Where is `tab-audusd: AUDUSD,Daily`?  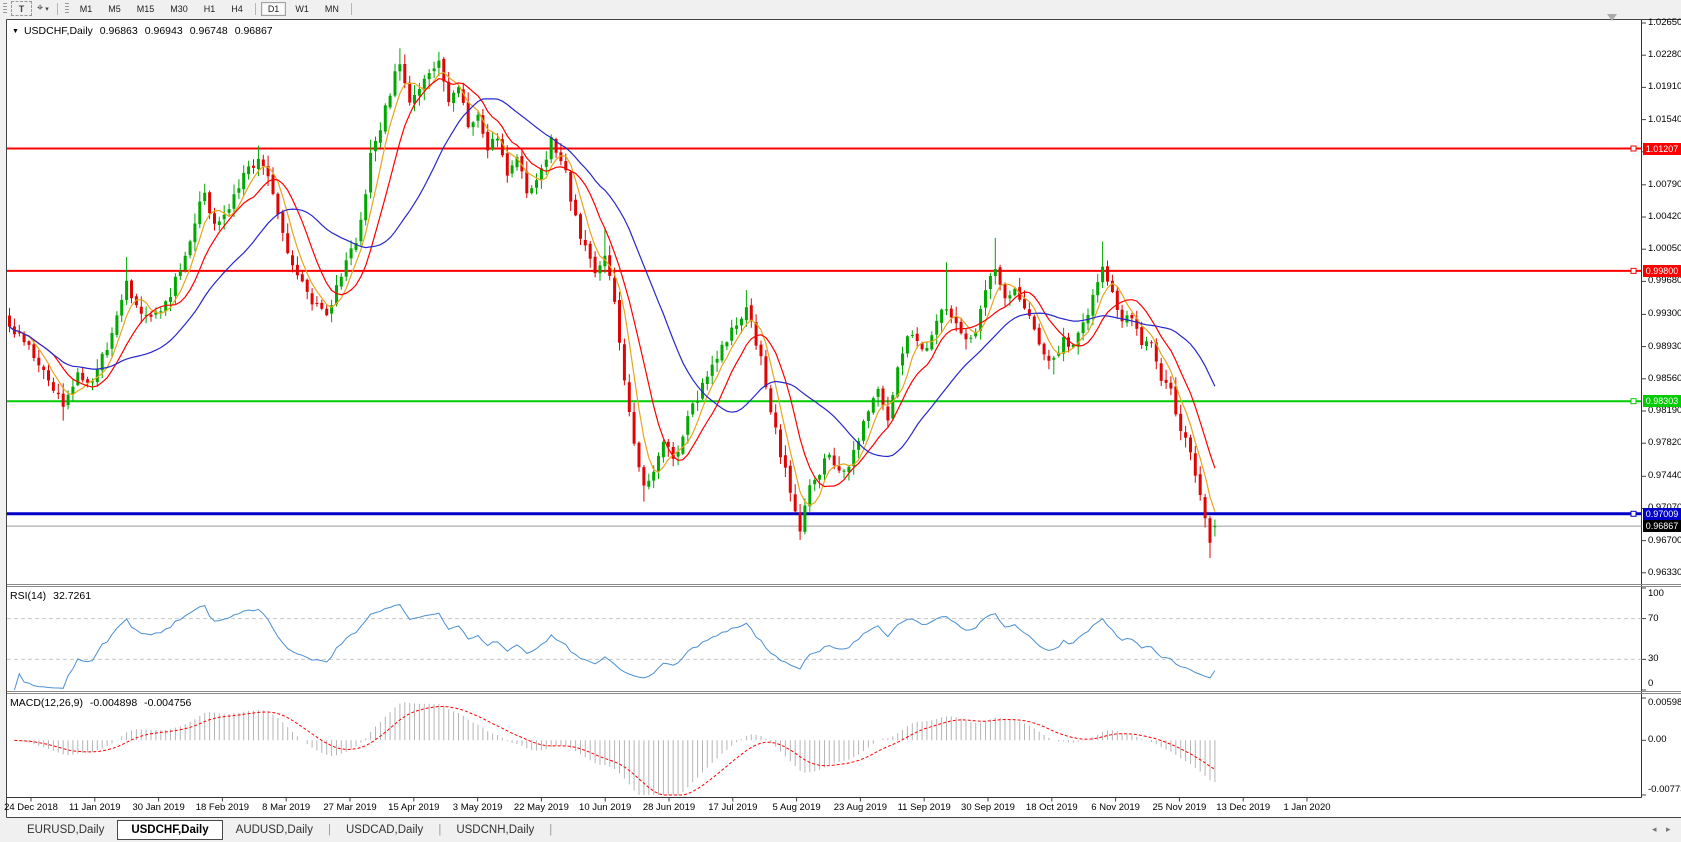 tab-audusd: AUDUSD,Daily is located at coordinates (274, 830).